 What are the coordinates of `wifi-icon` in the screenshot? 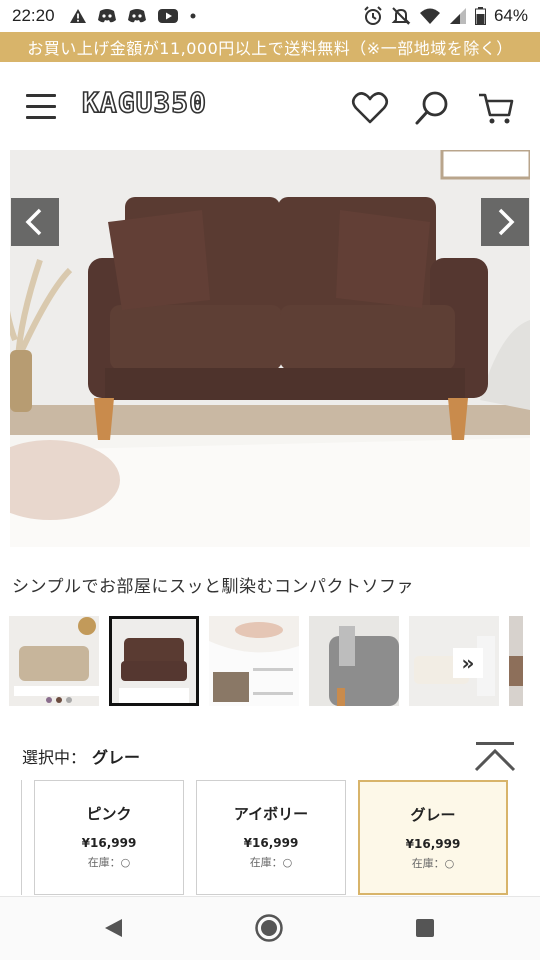 It's located at (429, 16).